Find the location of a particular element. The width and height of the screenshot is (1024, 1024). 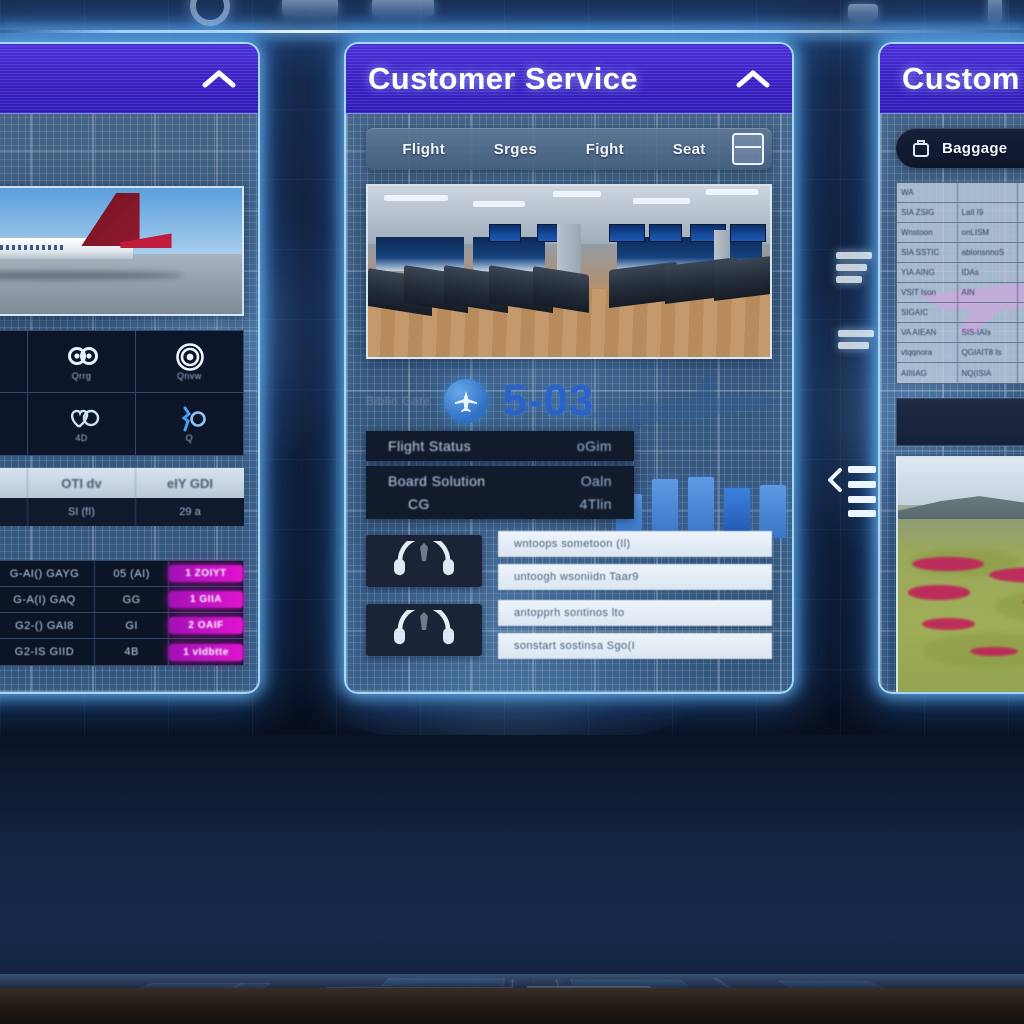

panel-right-header: Custom is located at coordinates (952, 79).